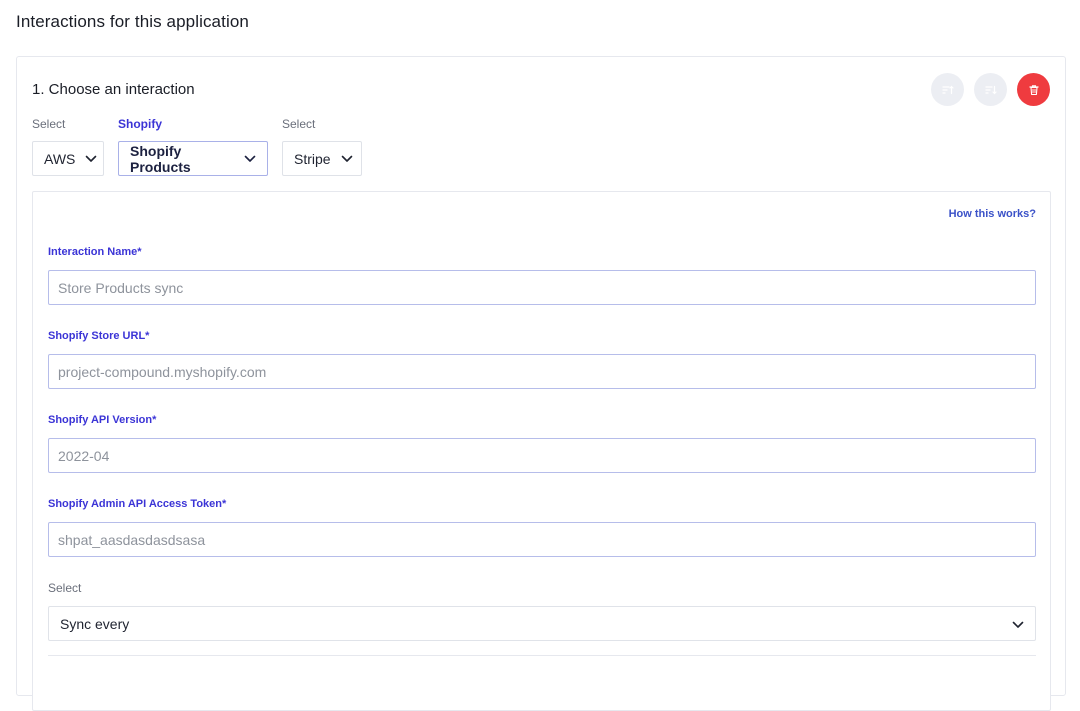 This screenshot has width=1080, height=711. I want to click on stripe-dropdown: Stripe, so click(322, 158).